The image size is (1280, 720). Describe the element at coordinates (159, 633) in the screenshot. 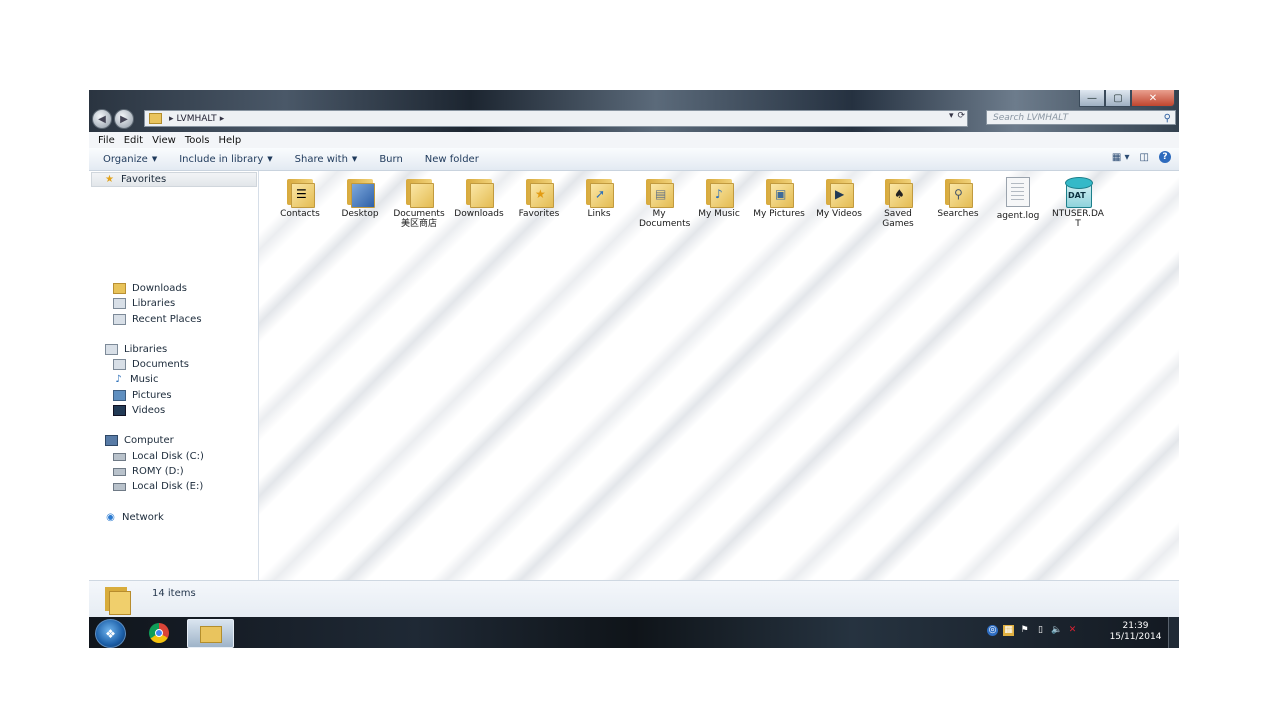

I see `chrome-icon` at that location.